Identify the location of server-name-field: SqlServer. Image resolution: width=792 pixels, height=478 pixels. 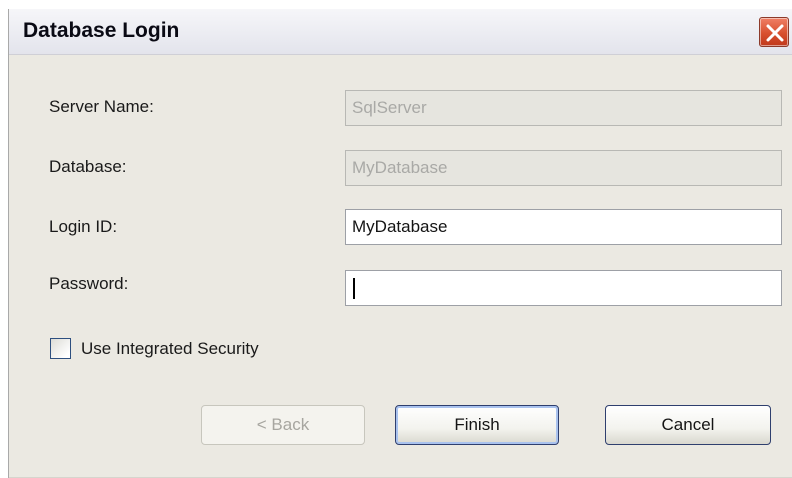
(563, 108).